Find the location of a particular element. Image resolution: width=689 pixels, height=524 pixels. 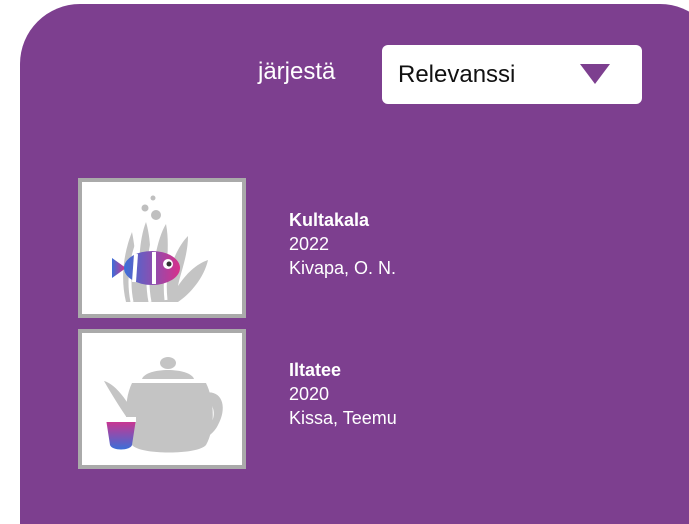

sort-dropdown: Relevanssi is located at coordinates (512, 74).